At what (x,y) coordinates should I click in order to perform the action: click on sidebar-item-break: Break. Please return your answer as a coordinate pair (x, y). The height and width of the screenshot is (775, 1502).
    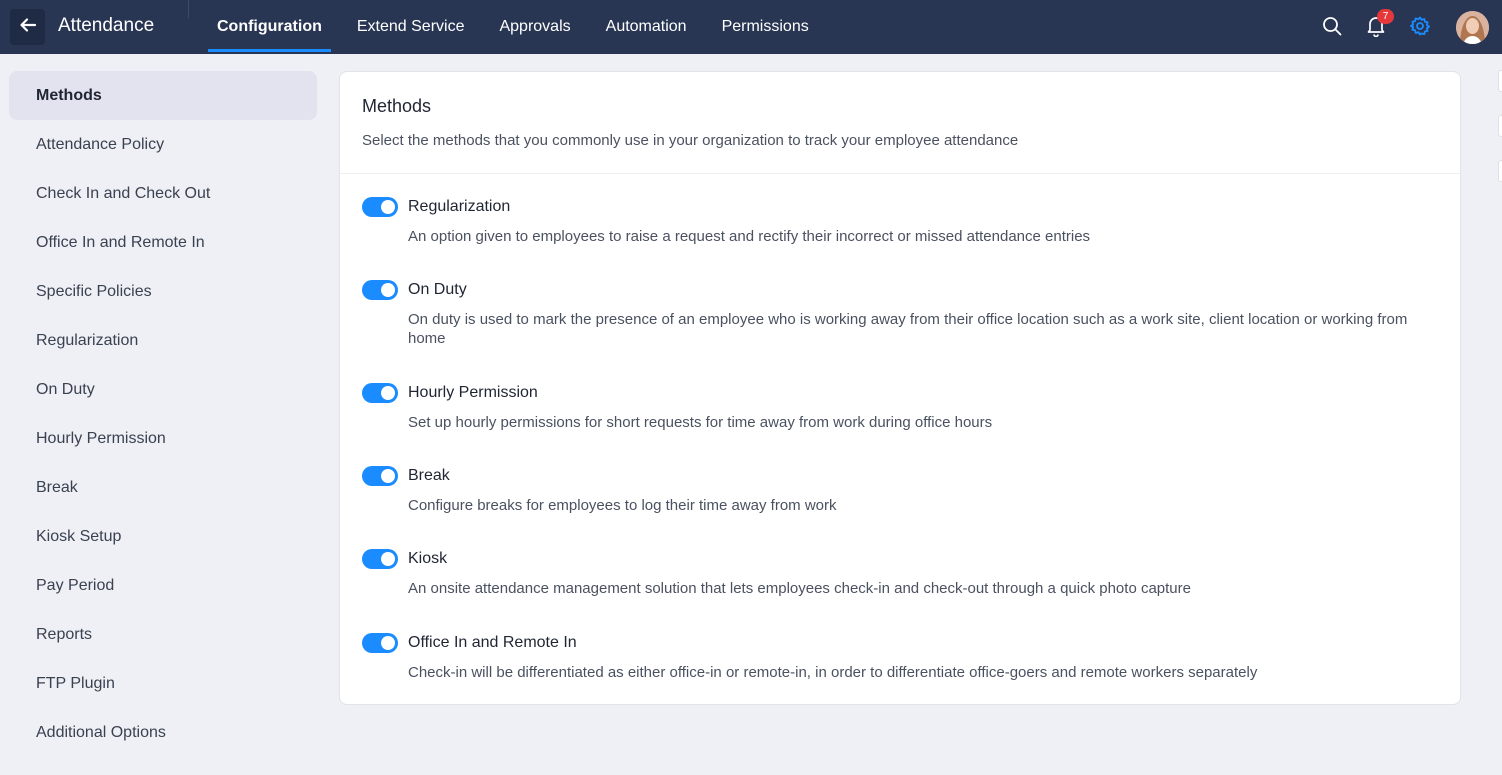
    Looking at the image, I should click on (163, 487).